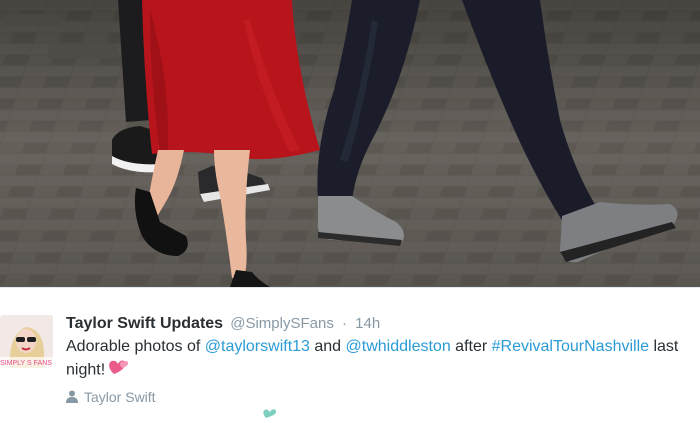 Image resolution: width=700 pixels, height=423 pixels. I want to click on display-name: Taylor Swift Updates, so click(144, 323).